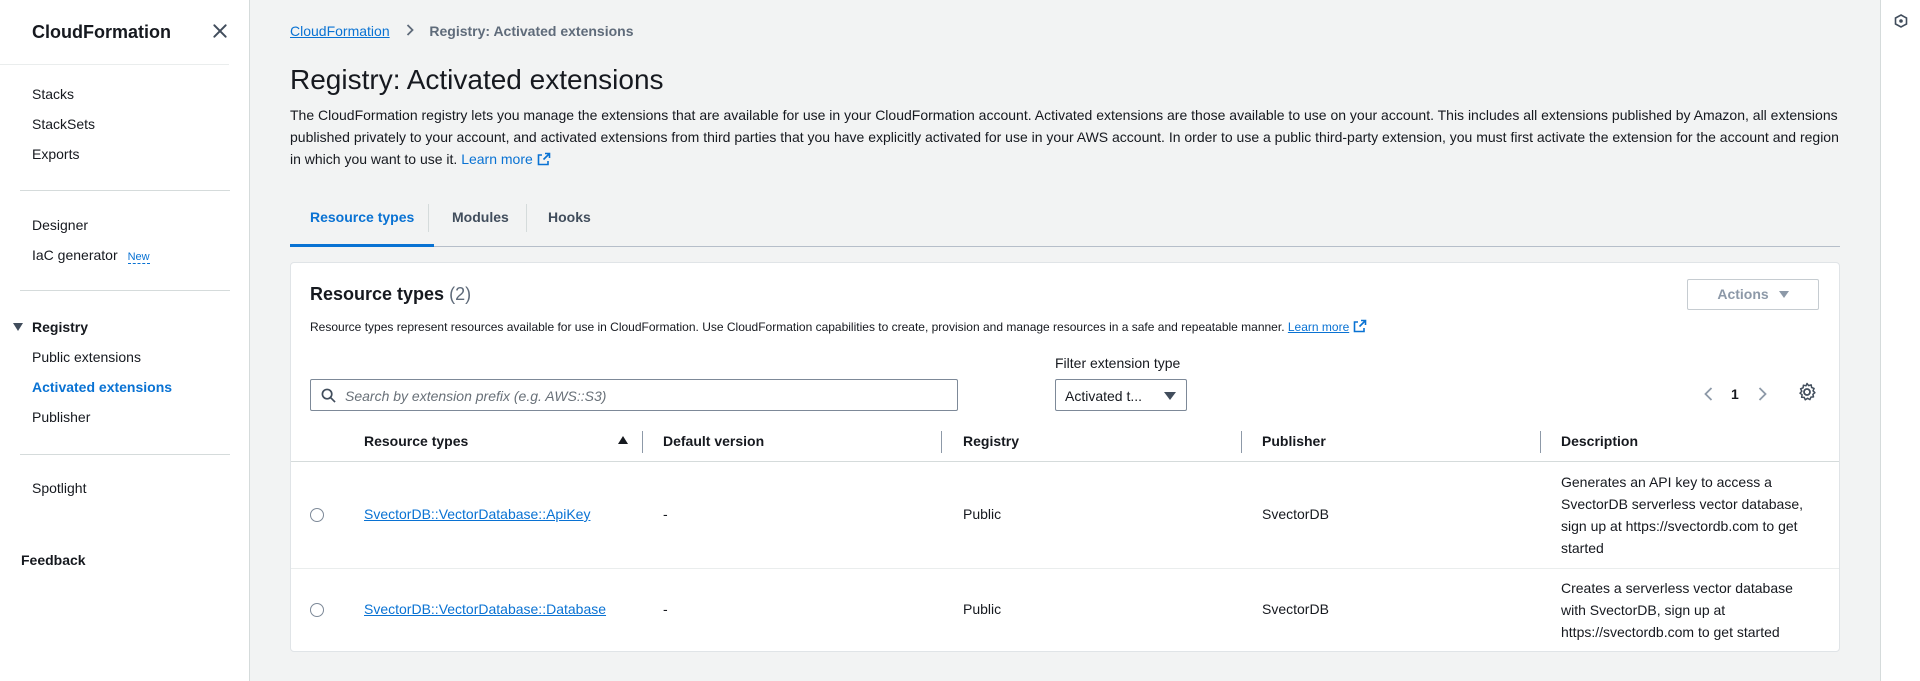 This screenshot has height=681, width=1920. Describe the element at coordinates (61, 417) in the screenshot. I see `sidebar-item-publisher: Publisher` at that location.